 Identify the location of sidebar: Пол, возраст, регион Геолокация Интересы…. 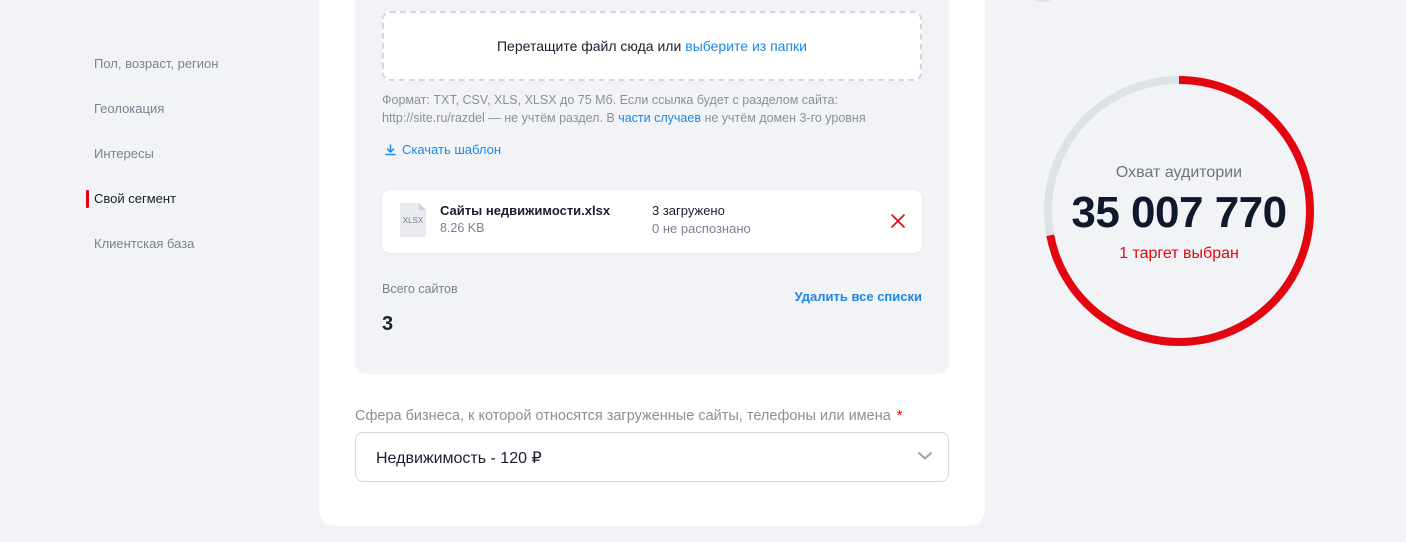
(196, 164).